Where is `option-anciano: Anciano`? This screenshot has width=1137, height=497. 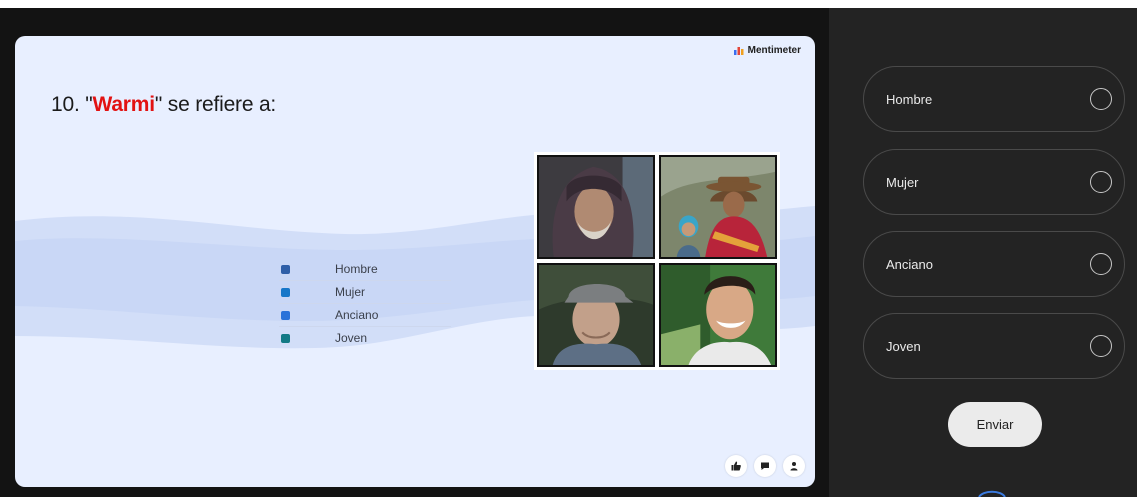 option-anciano: Anciano is located at coordinates (994, 264).